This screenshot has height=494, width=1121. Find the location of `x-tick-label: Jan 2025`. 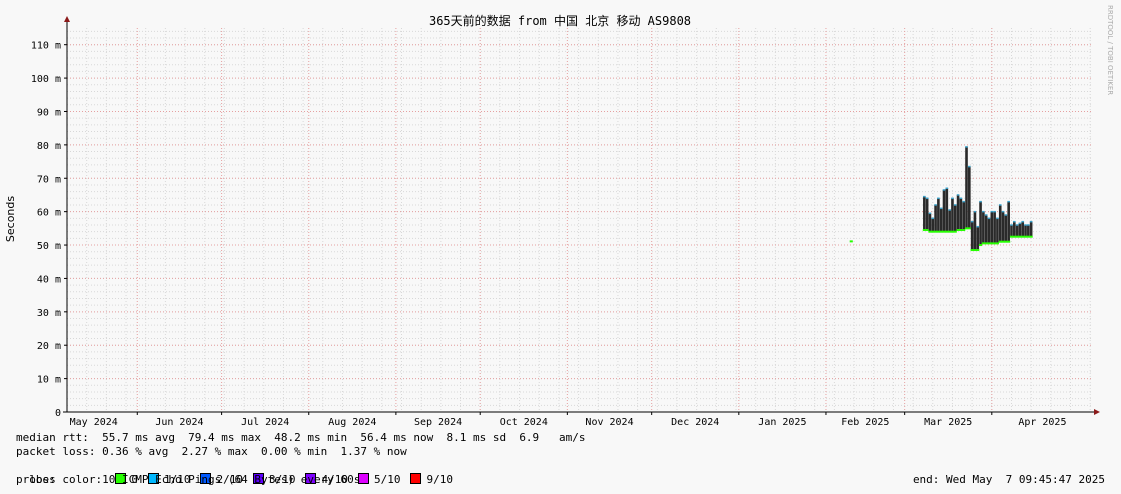

x-tick-label: Jan 2025 is located at coordinates (782, 422).